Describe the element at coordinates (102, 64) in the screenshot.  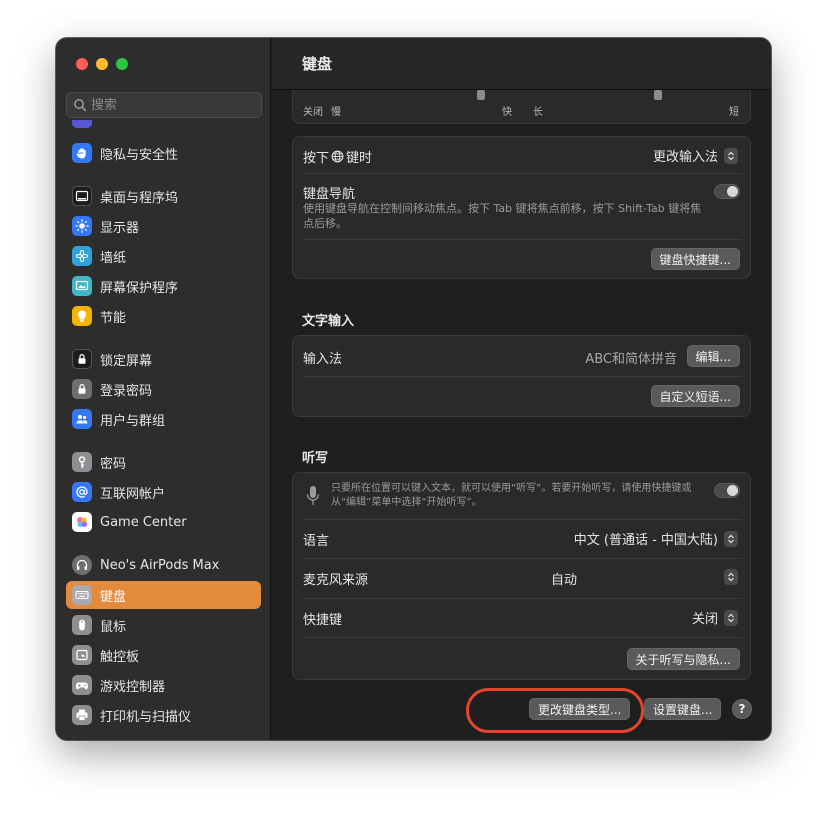
I see `minimize-button` at that location.